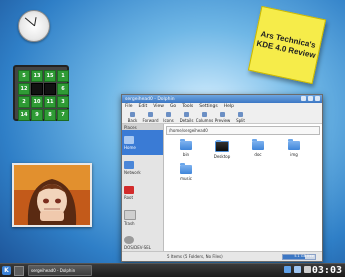  I want to click on taskbar: K sergeihead0 - Dolphin 03:03, so click(172, 270).